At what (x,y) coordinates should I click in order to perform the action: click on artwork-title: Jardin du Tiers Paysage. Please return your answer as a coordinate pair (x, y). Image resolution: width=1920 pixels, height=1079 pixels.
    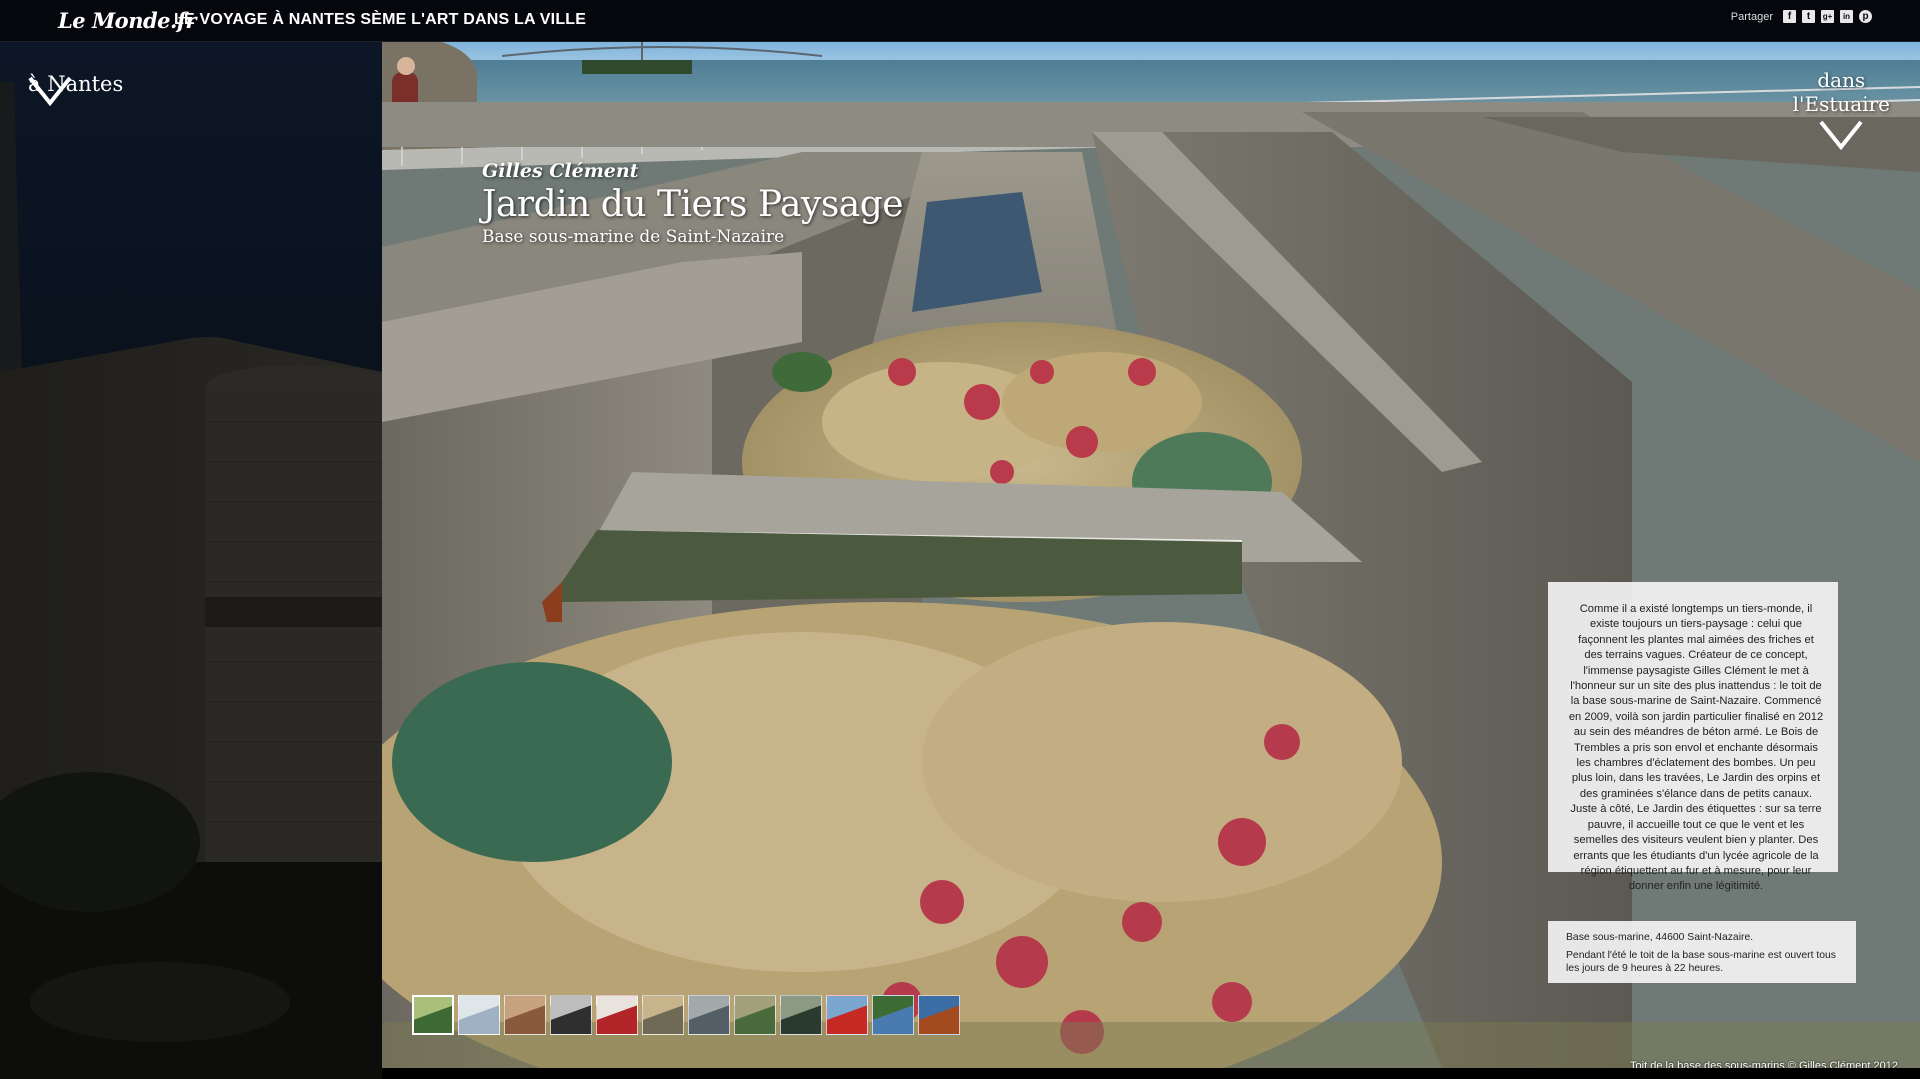
    Looking at the image, I should click on (693, 204).